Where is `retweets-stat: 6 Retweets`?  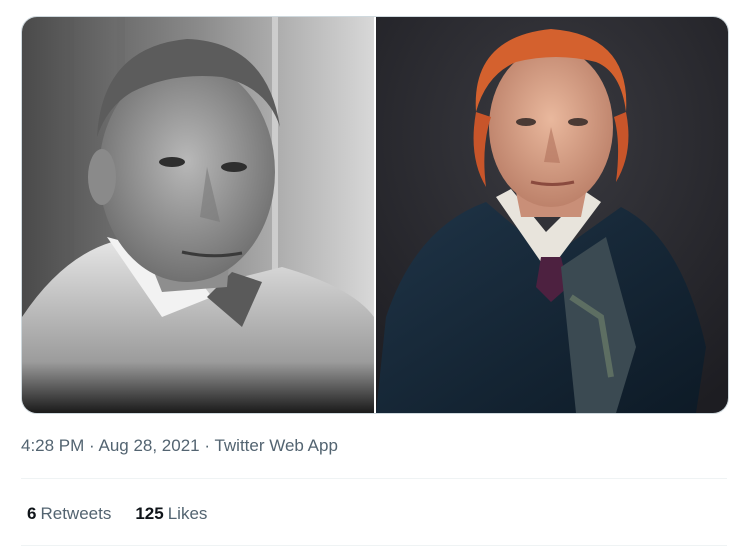
retweets-stat: 6 Retweets is located at coordinates (69, 514).